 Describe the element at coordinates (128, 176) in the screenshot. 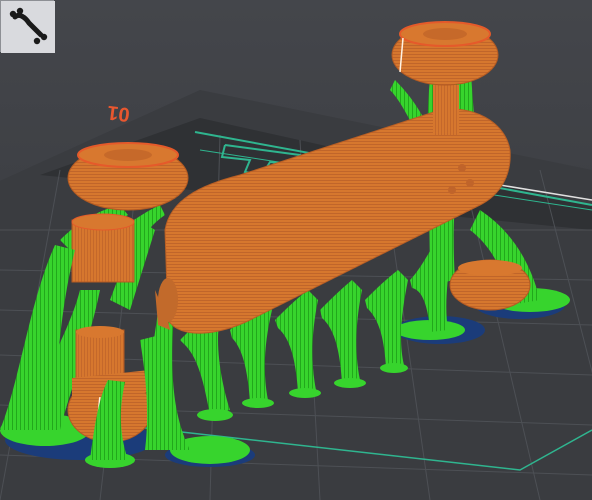

I see `model-wheel-front-left` at that location.